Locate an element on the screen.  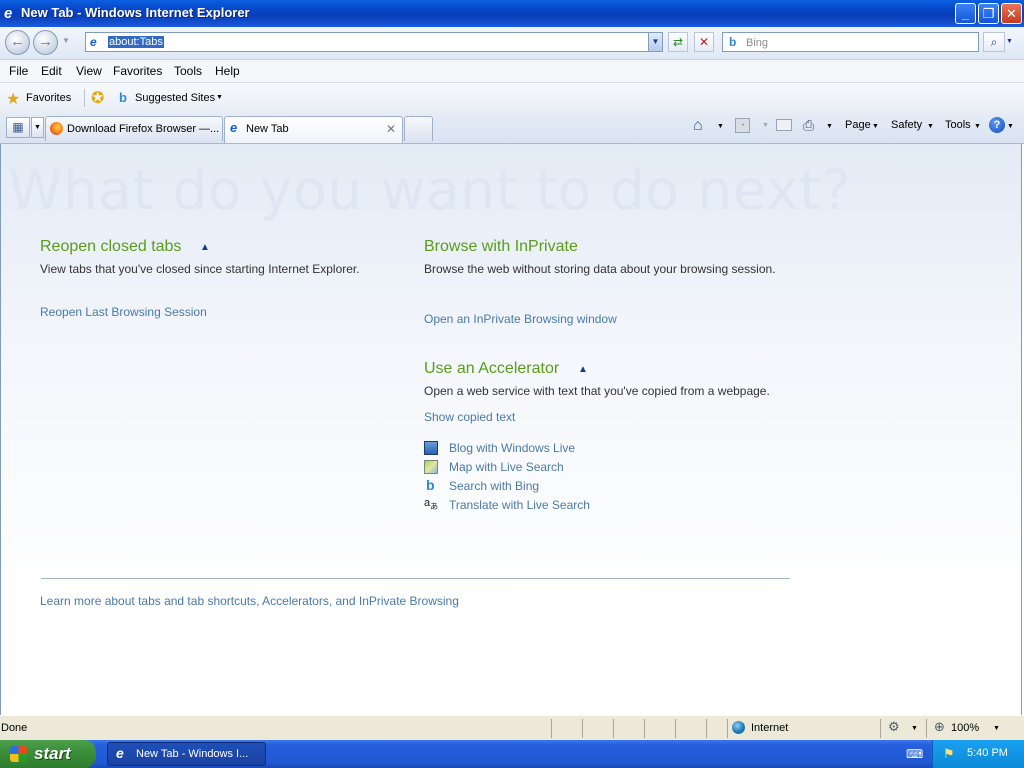
network-icon: ⚑ is located at coordinates (949, 754).